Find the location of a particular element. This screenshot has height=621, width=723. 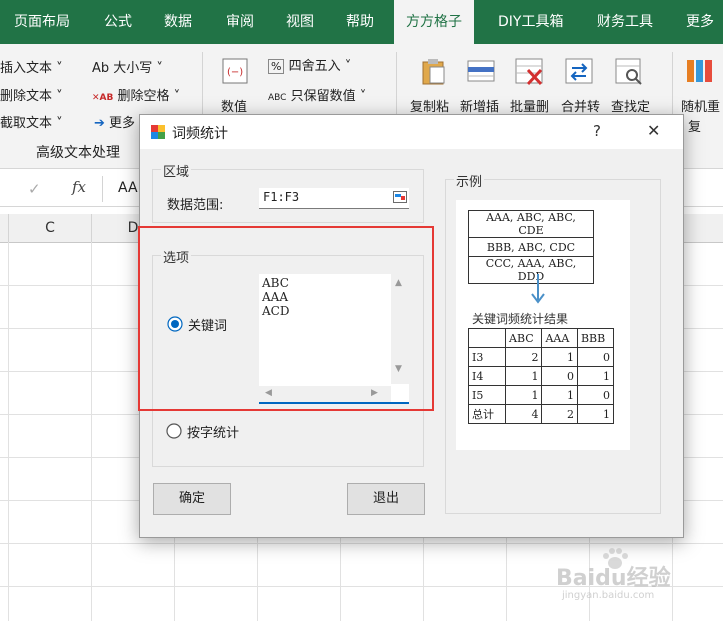

range-input: F1:F3 is located at coordinates (334, 198).